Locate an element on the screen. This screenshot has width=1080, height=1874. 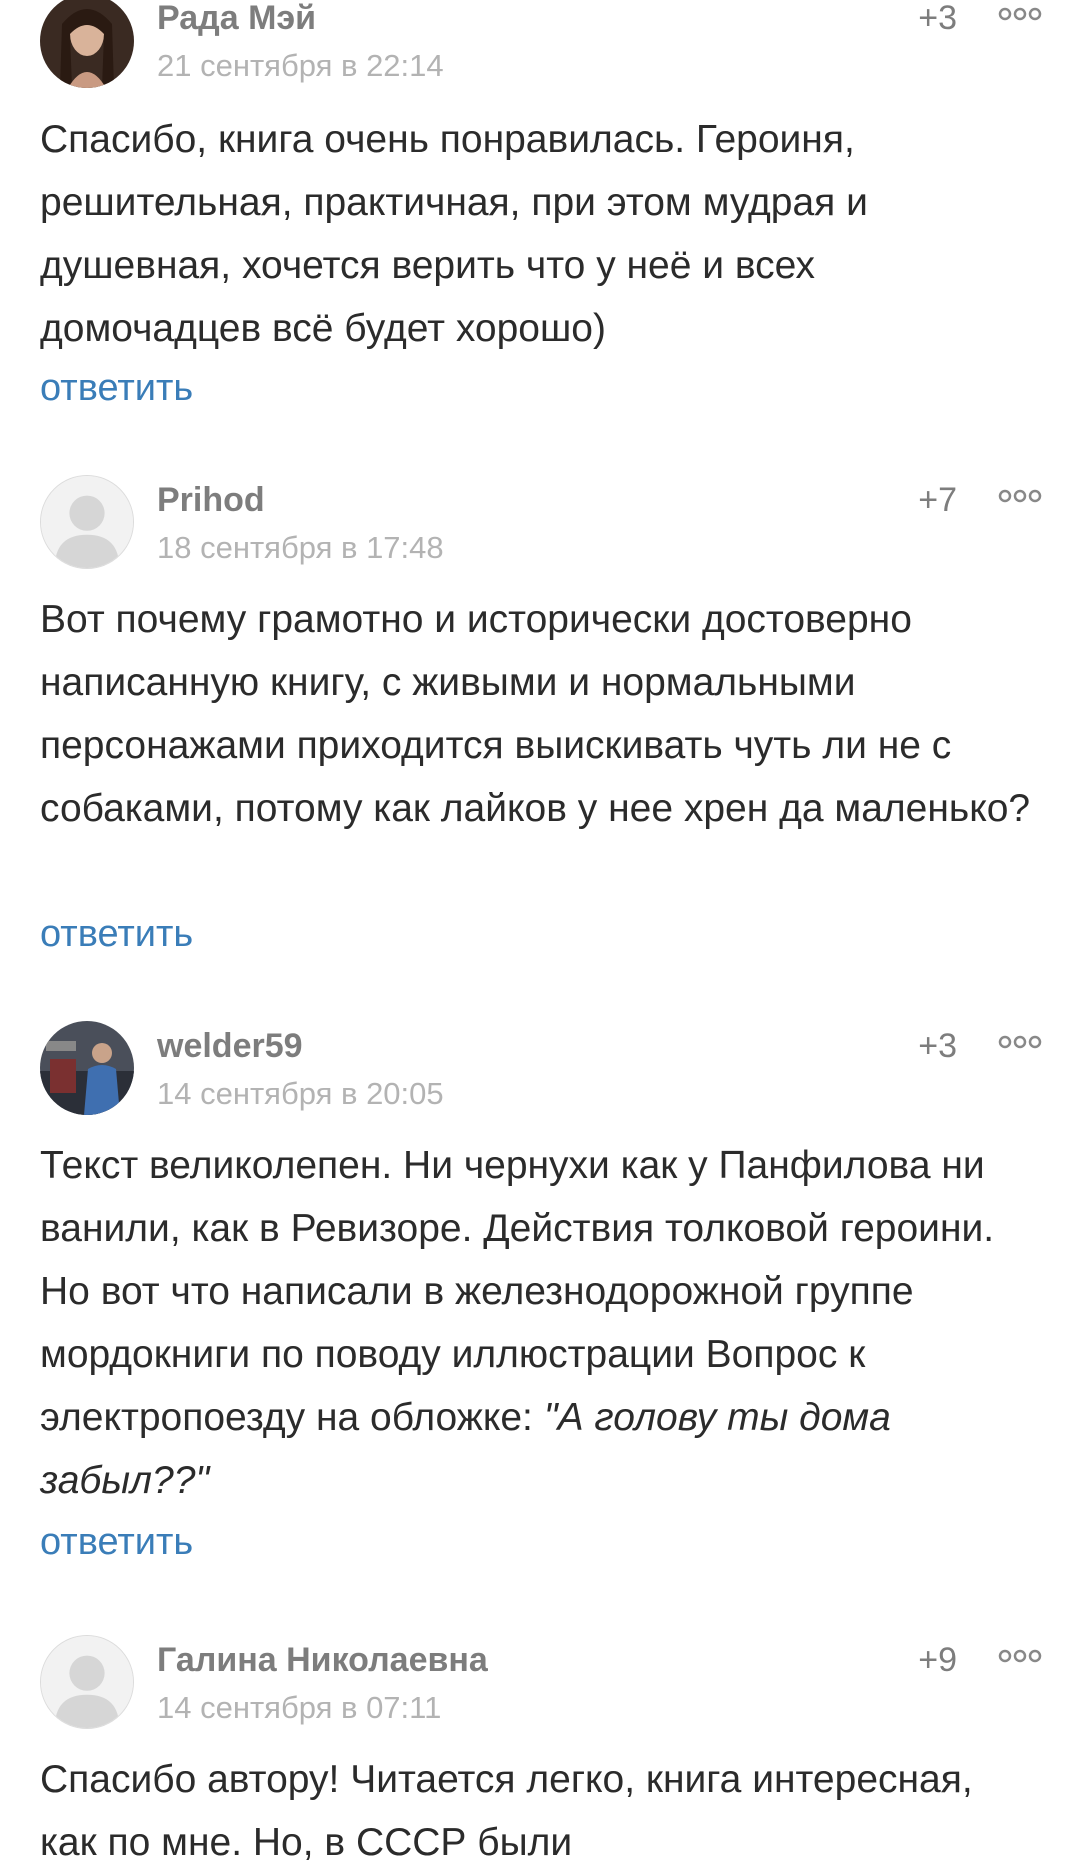
comment-author: Prihod is located at coordinates (211, 500).